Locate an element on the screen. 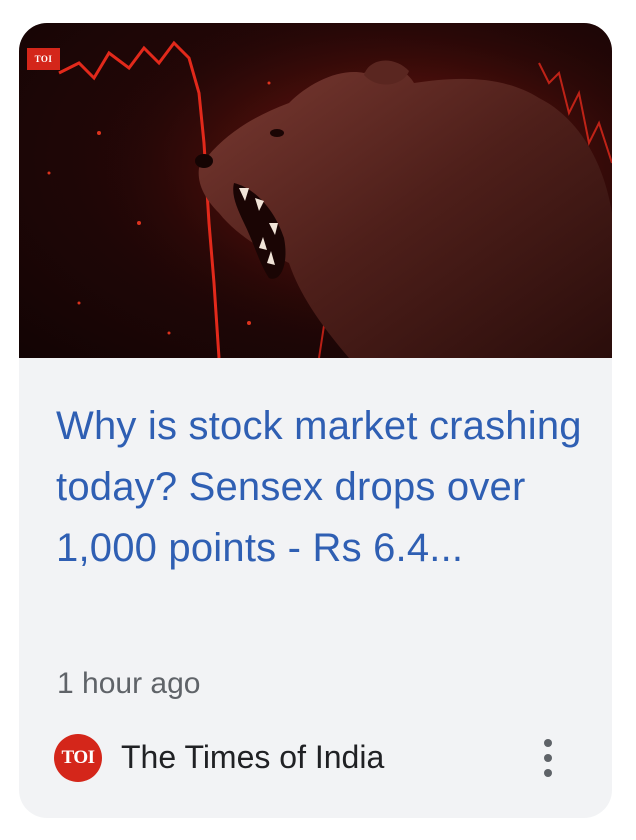  article-timestamp: 1 hour ago is located at coordinates (129, 683).